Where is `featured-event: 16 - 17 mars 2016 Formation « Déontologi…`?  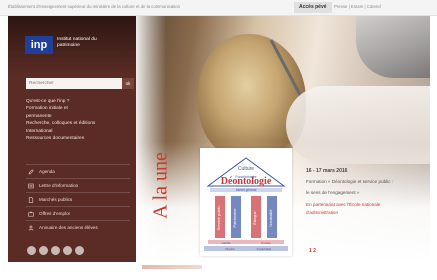 featured-event: 16 - 17 mars 2016 Formation « Déontologi… is located at coordinates (368, 193).